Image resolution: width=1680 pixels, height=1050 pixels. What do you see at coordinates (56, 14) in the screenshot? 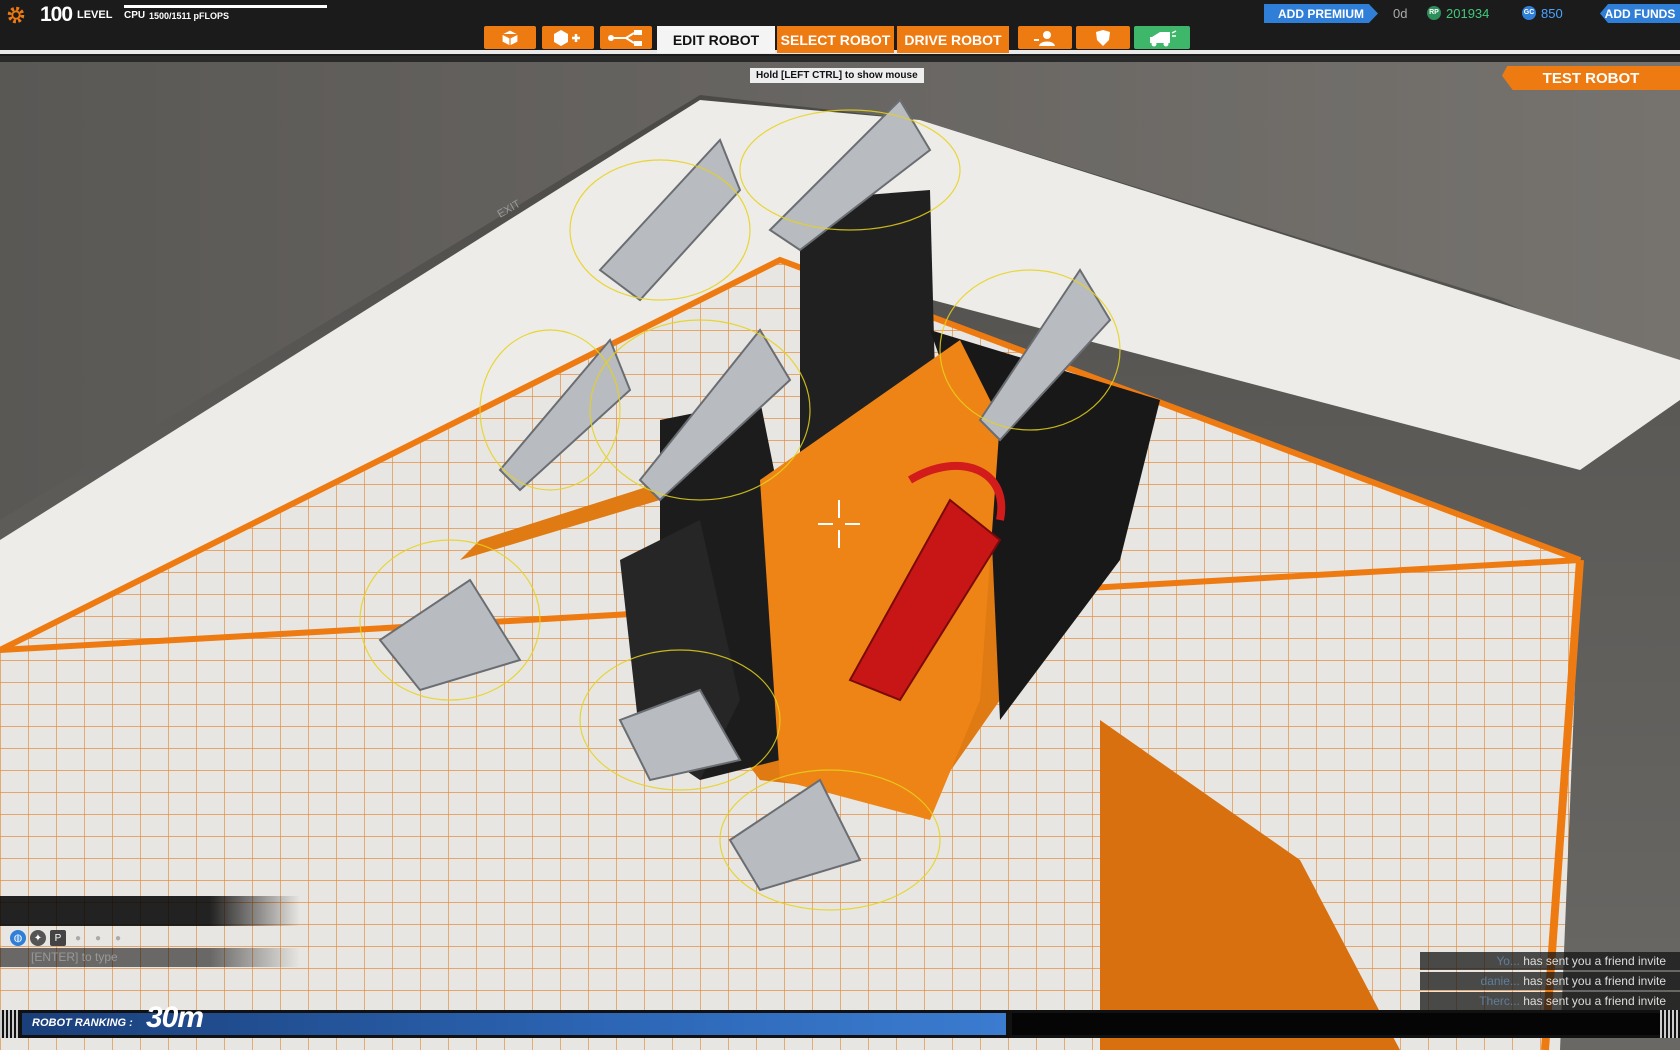
I see `player-level: 100` at bounding box center [56, 14].